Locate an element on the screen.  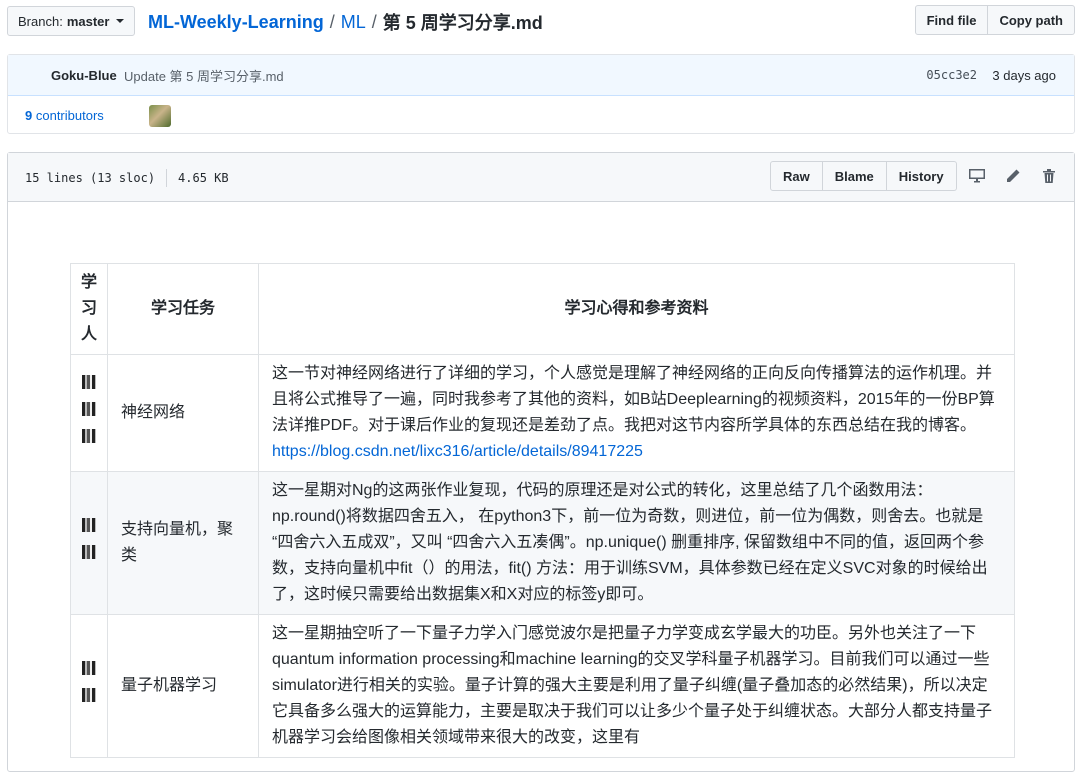
header-char: 学 习 人 is located at coordinates (88, 308).